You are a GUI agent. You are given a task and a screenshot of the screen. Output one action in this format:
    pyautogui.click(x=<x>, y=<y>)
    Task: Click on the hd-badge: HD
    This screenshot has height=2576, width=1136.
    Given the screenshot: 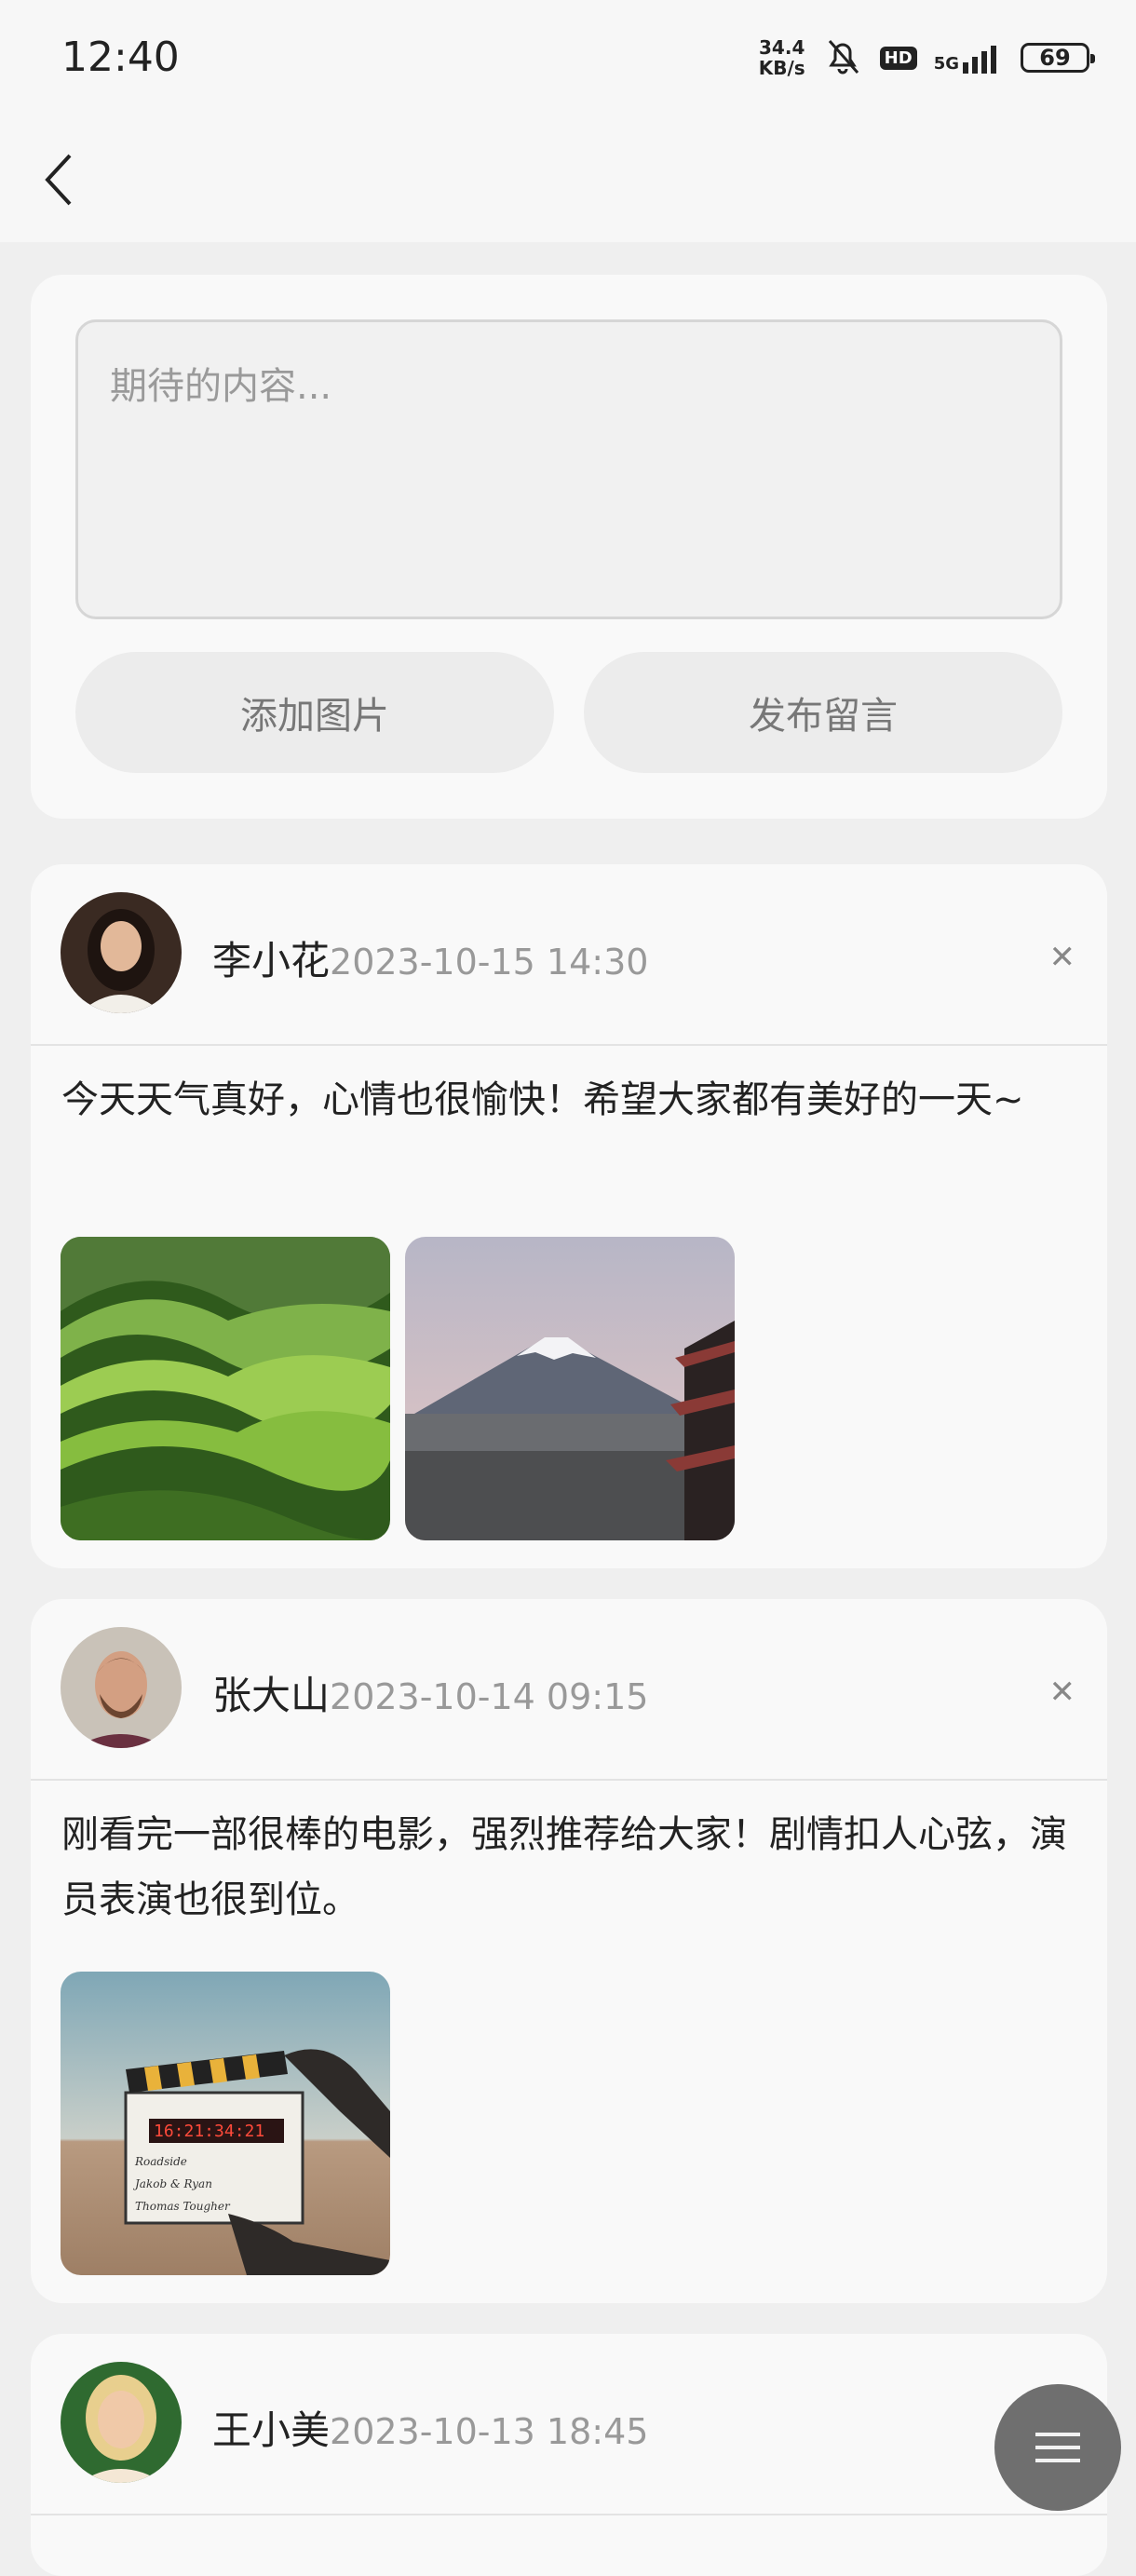 What is the action you would take?
    pyautogui.click(x=898, y=58)
    